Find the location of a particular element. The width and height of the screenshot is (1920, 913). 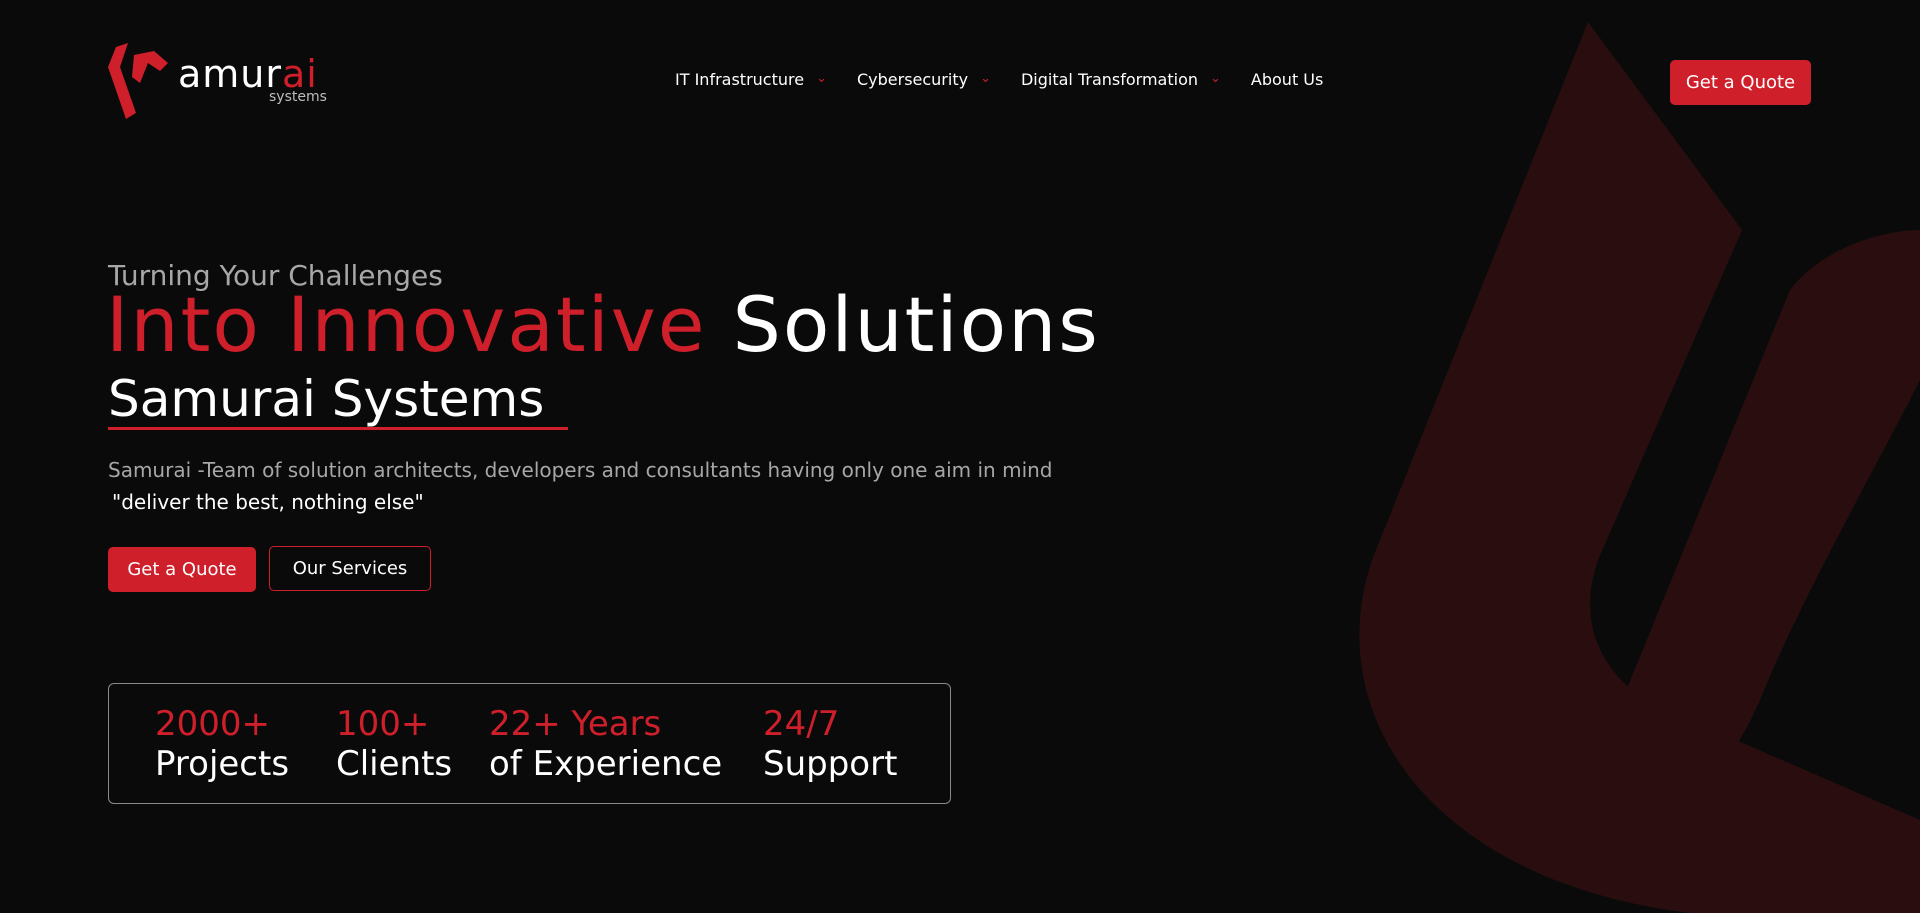

nav-item-cybersecurity: Cybersecurity ⌄ is located at coordinates (924, 79).